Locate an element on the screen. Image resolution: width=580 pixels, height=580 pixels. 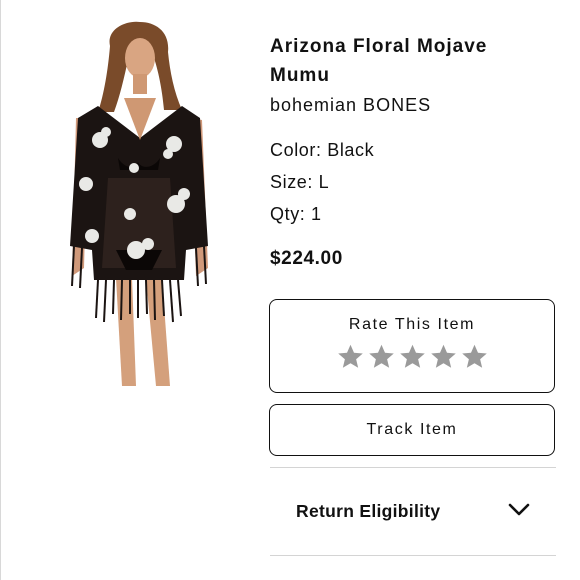
rate-item-panel: Rate This Item is located at coordinates (412, 346).